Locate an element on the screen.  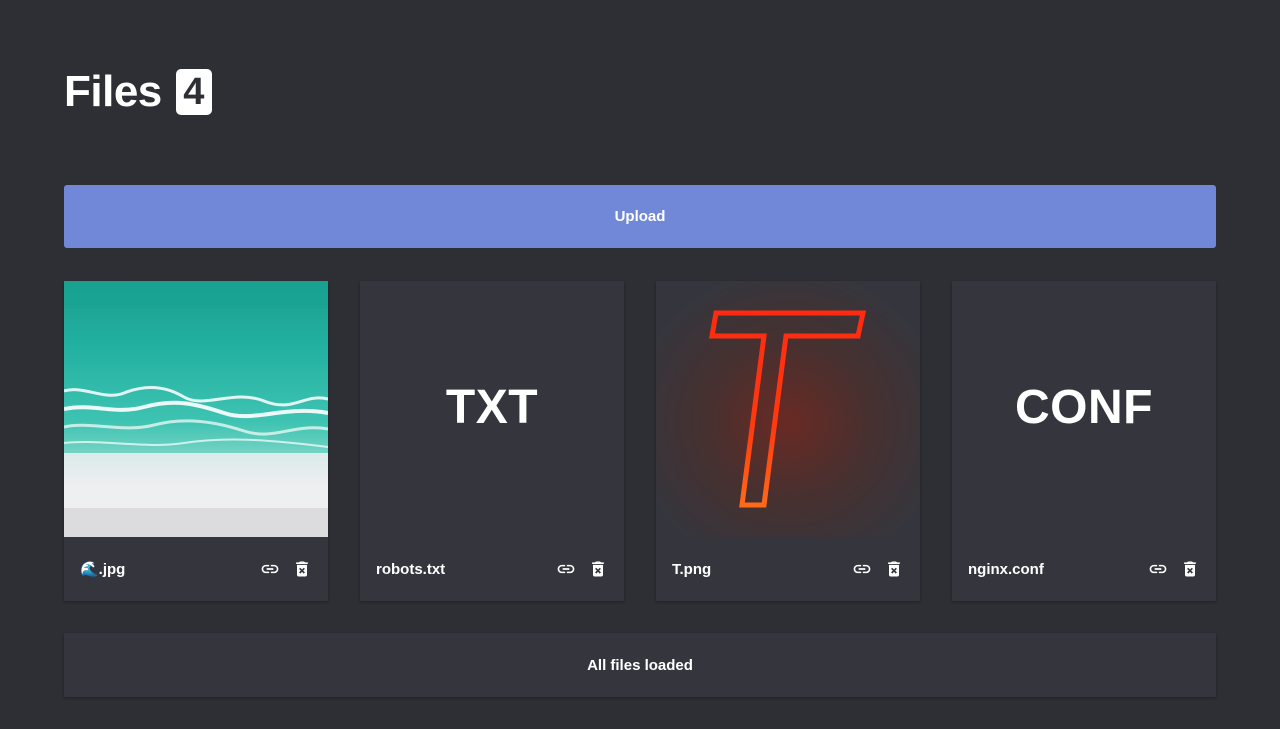
neon-t-image is located at coordinates (788, 409).